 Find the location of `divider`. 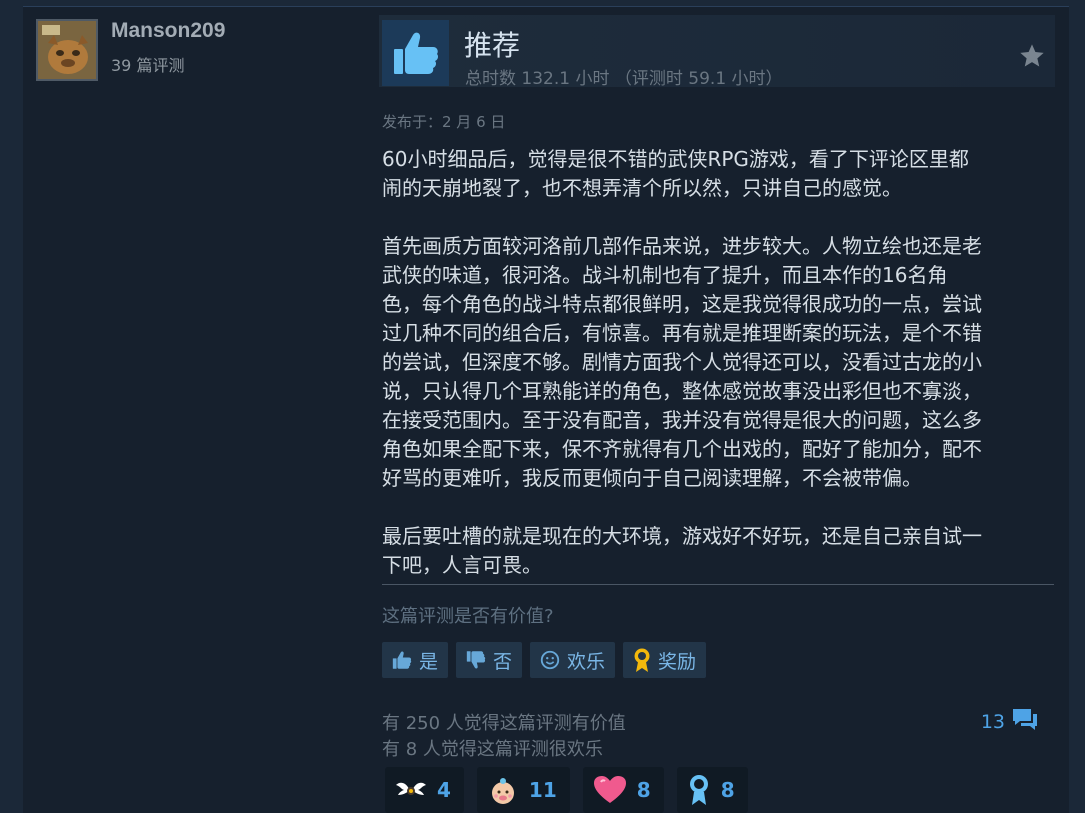

divider is located at coordinates (718, 584).